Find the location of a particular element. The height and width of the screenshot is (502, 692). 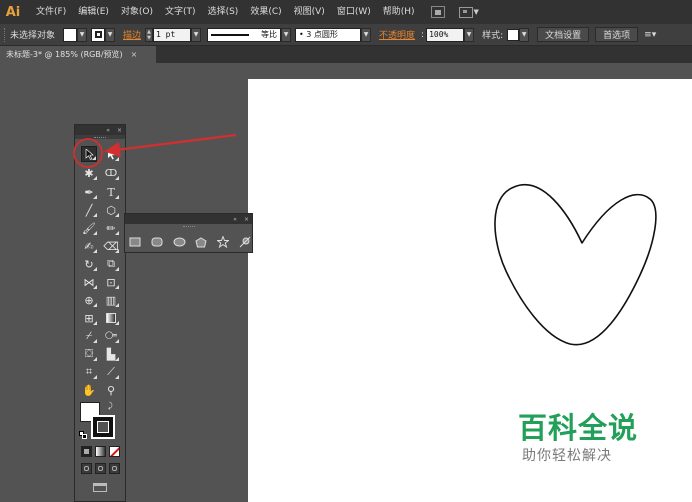

paintbrush-tool: 🖌 is located at coordinates (89, 228).